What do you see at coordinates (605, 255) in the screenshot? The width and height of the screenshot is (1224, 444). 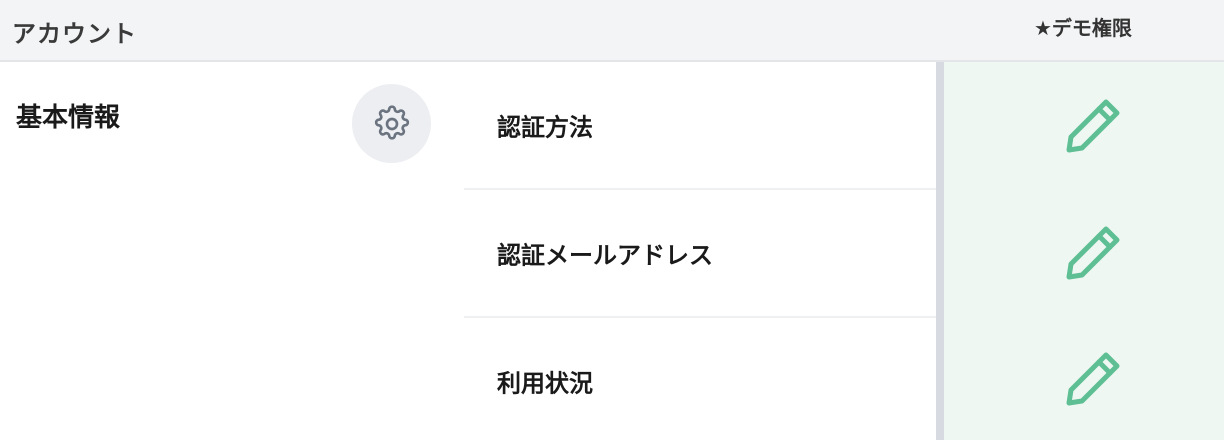 I see `row-label: 認証メールアドレス` at bounding box center [605, 255].